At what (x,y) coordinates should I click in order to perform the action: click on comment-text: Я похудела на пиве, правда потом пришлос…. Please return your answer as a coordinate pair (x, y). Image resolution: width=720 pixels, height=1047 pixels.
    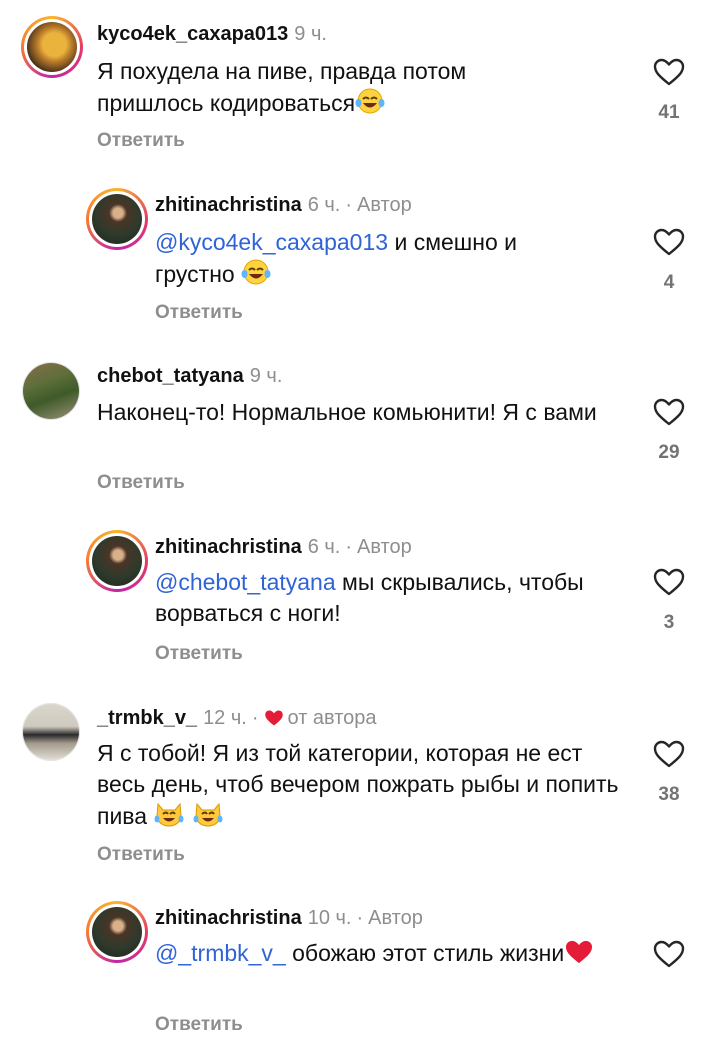
    Looking at the image, I should click on (332, 89).